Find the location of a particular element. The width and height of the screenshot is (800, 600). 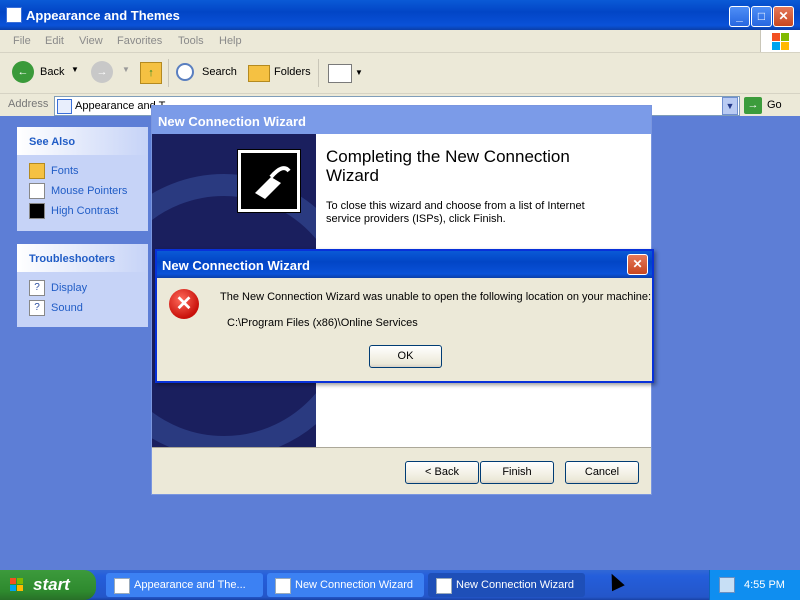

wizard-heading: Completing the New Connection Wizard is located at coordinates (448, 166).